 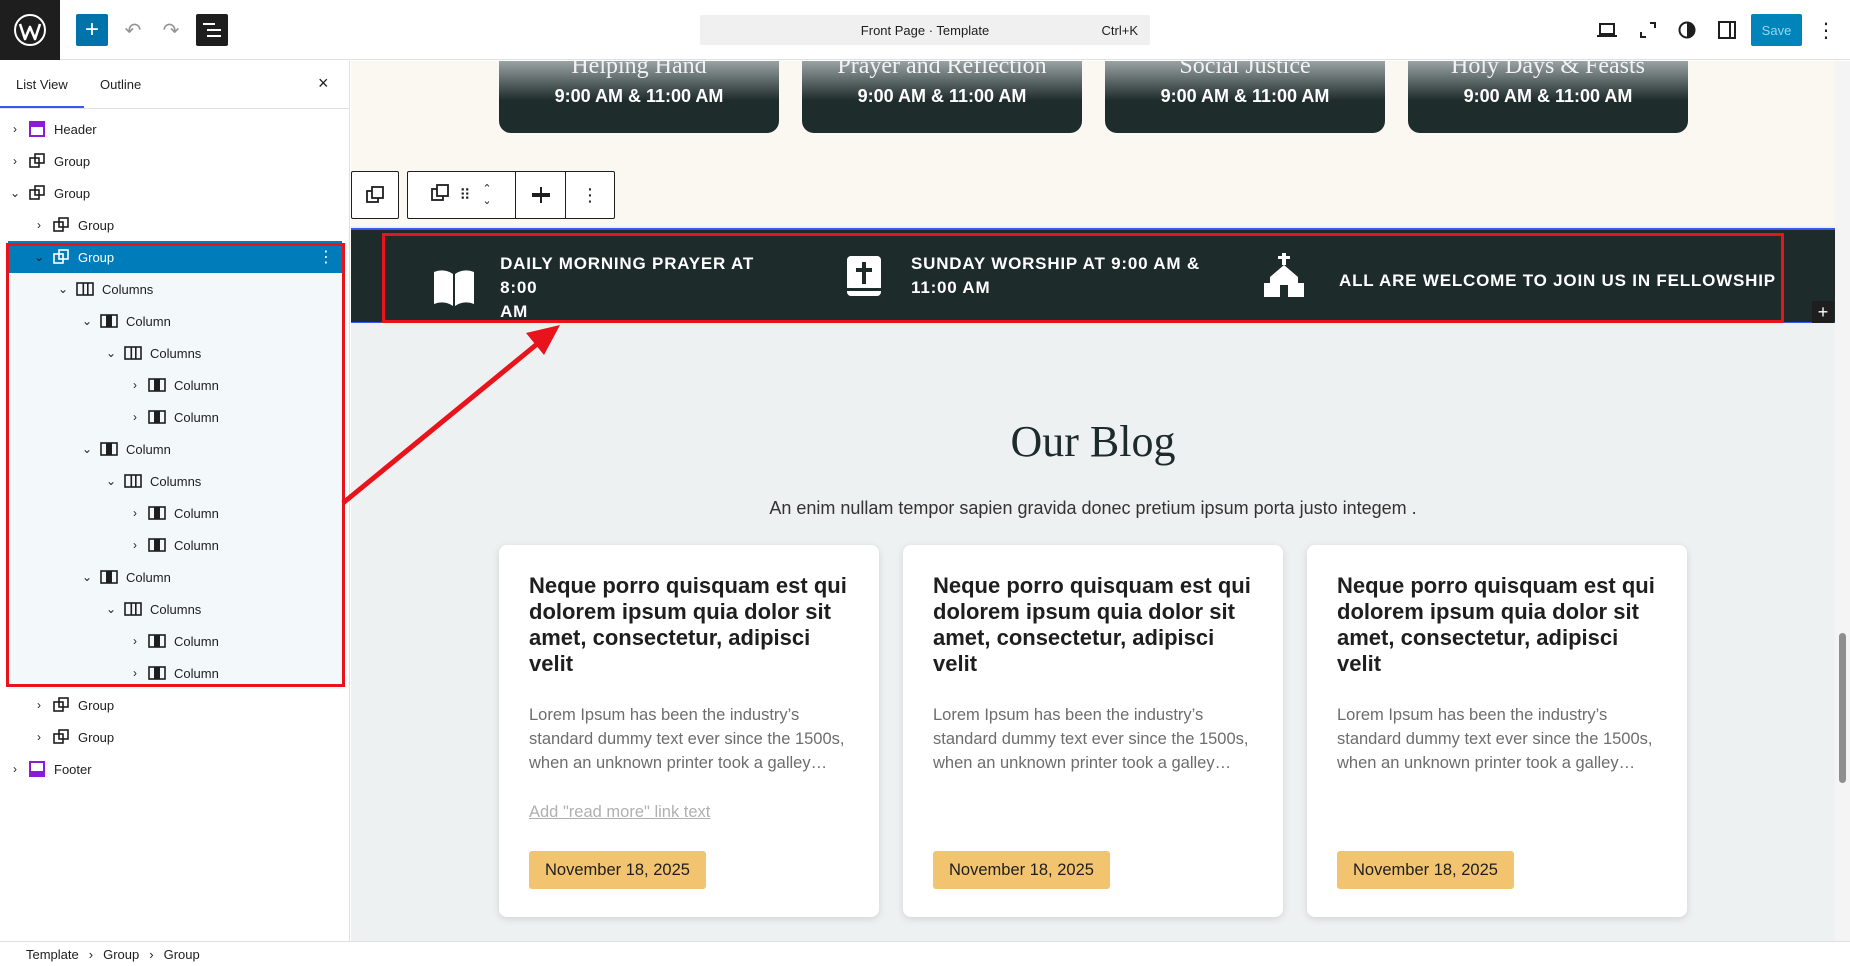 What do you see at coordinates (1826, 30) in the screenshot?
I see `options-menu-icon: ⋮` at bounding box center [1826, 30].